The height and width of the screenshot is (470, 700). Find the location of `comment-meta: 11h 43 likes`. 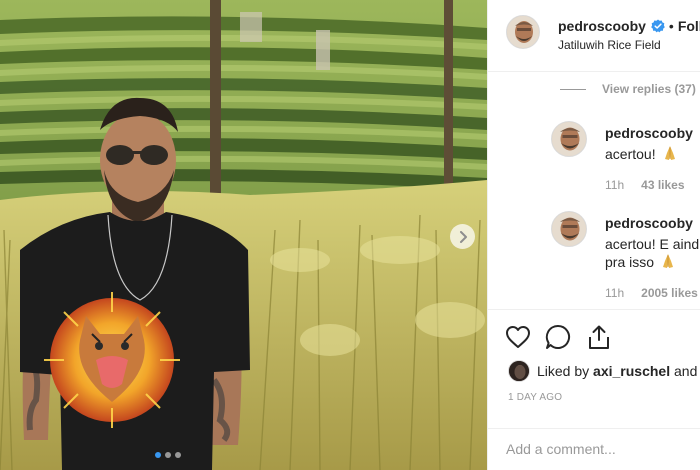

comment-meta: 11h 43 likes is located at coordinates (645, 185).